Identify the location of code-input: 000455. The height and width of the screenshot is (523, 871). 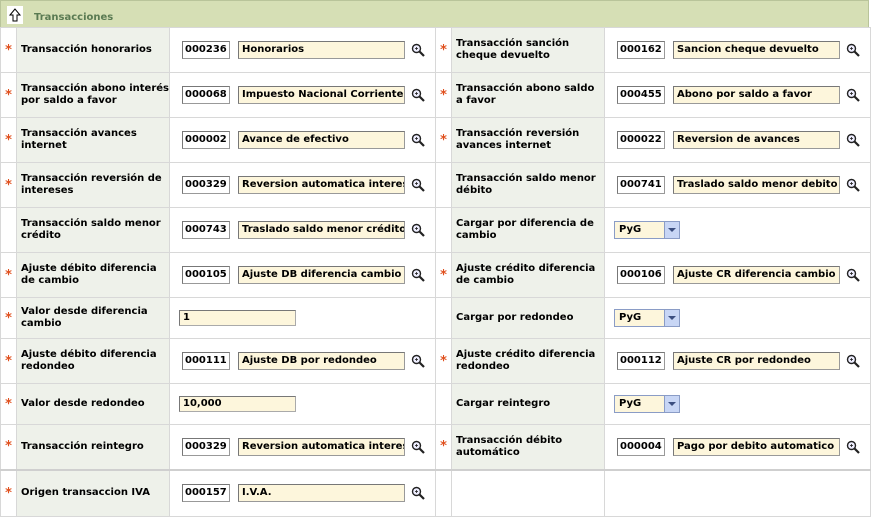
(641, 95).